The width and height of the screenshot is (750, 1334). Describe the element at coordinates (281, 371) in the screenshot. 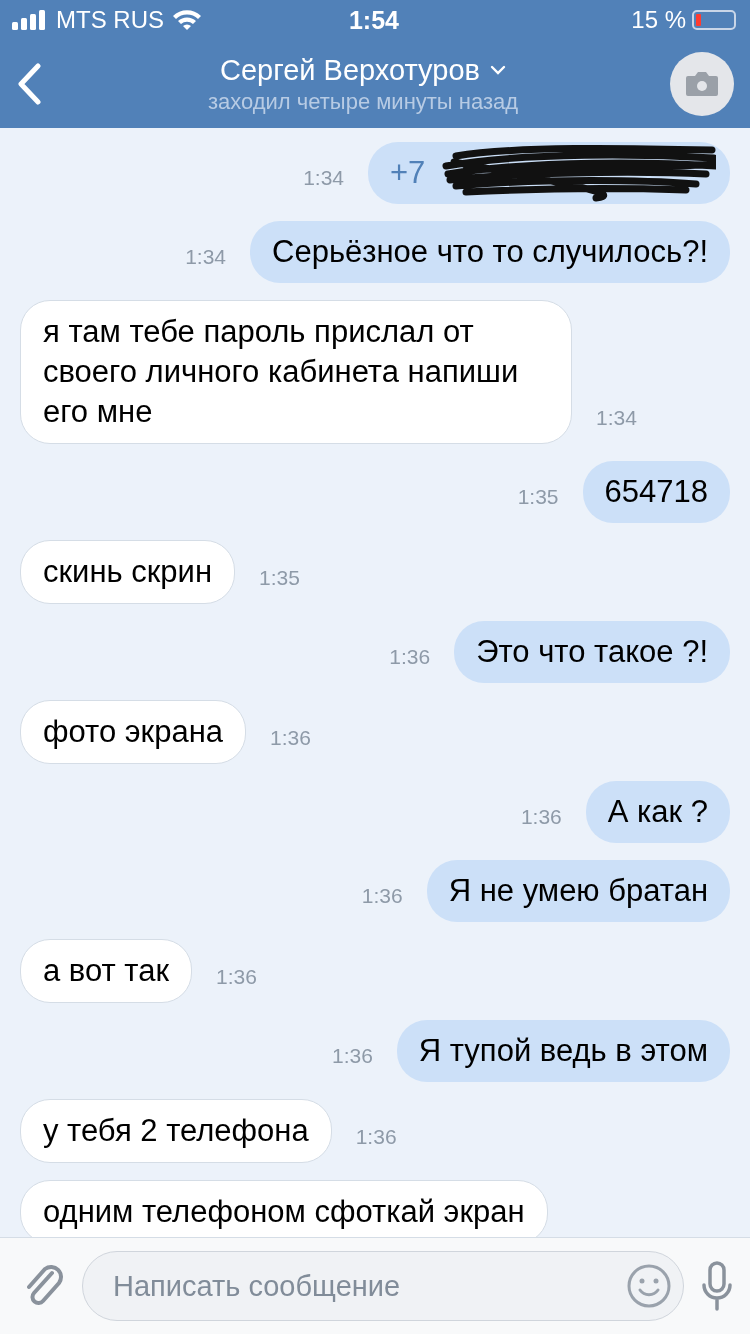

I see `message-text: я там тебе пароль прислал от своего личного кабинета напиши его мне` at that location.